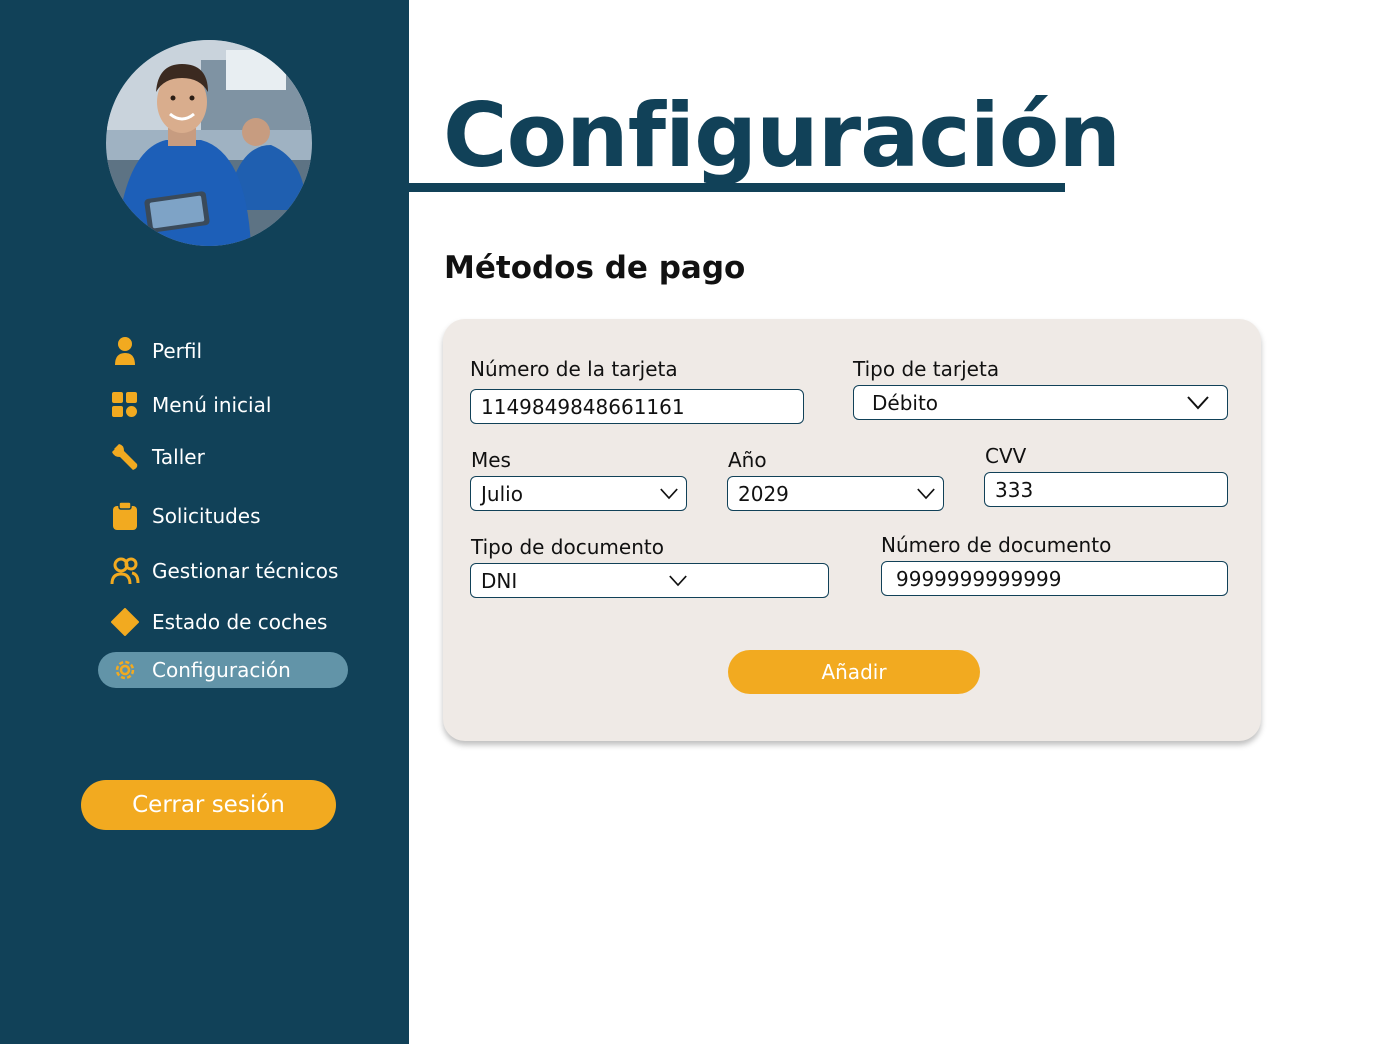 The height and width of the screenshot is (1044, 1379). I want to click on doc-number-field: 9999999999999, so click(1054, 578).